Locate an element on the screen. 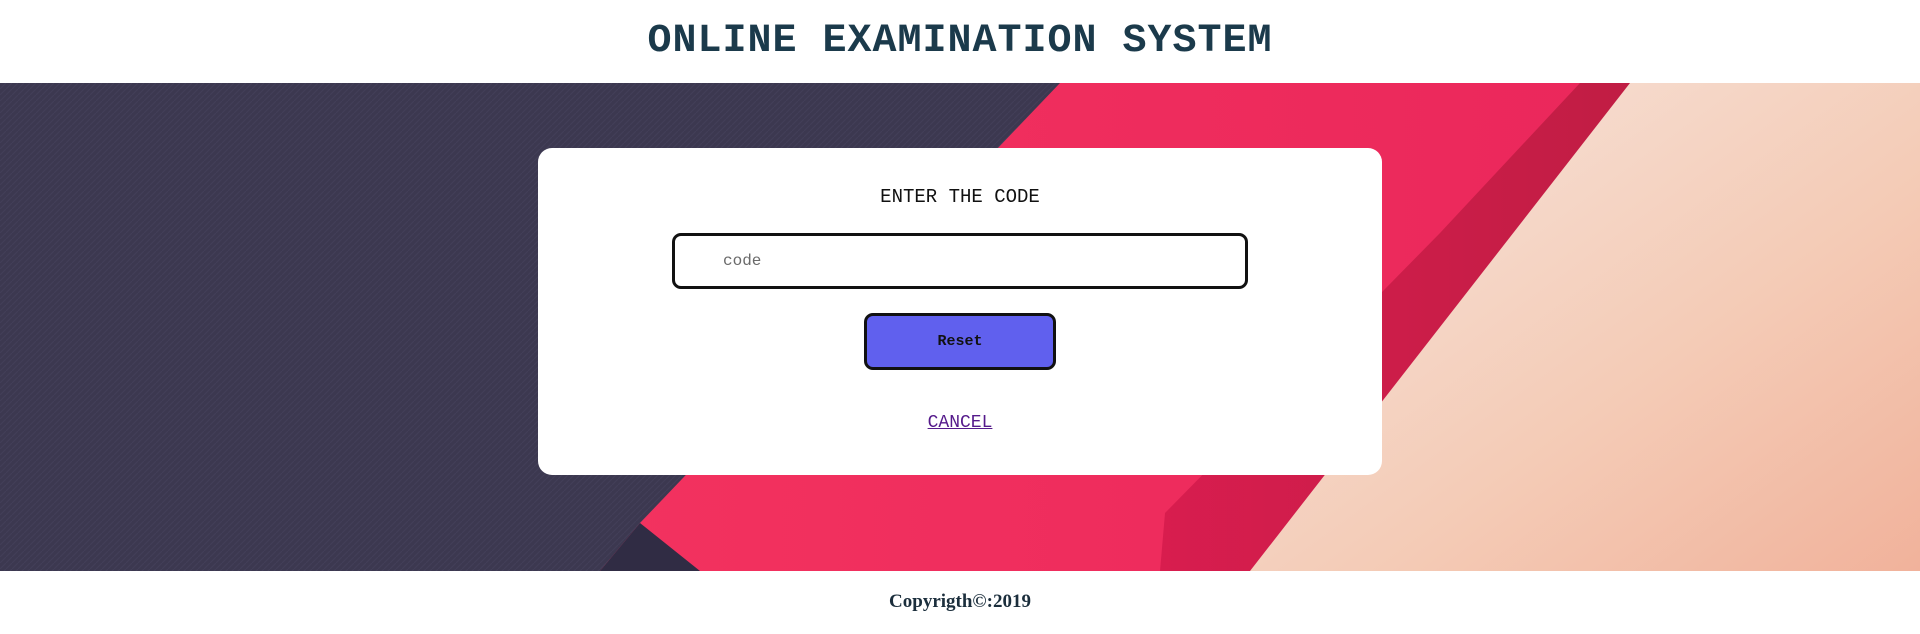  site-footer: Copyrigth©:2019 is located at coordinates (960, 602).